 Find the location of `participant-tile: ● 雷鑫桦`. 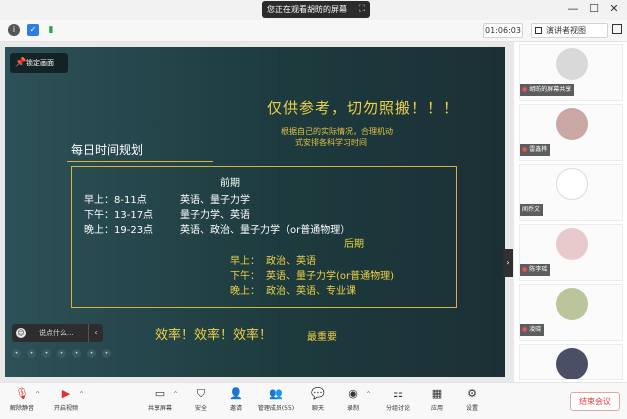

participant-tile: ● 雷鑫桦 is located at coordinates (571, 132).